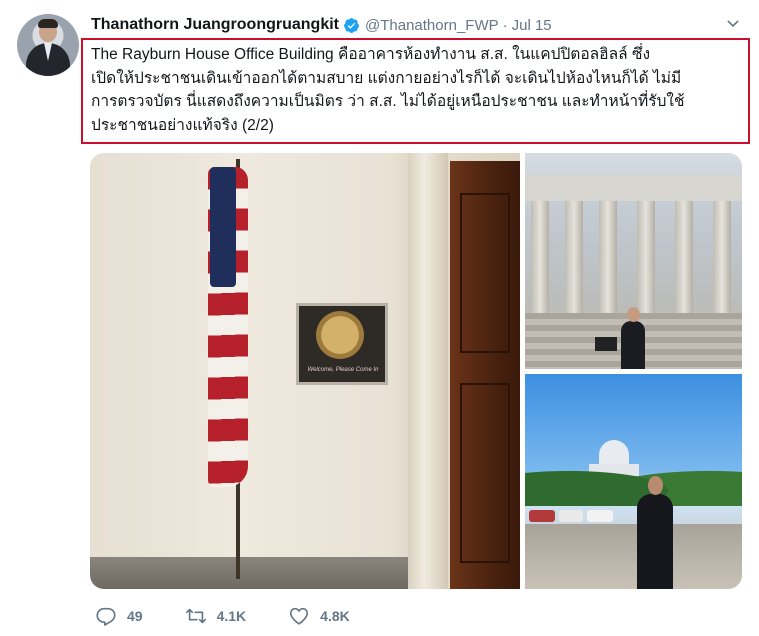  I want to click on plaque-text: Welcome, Please Come In, so click(343, 370).